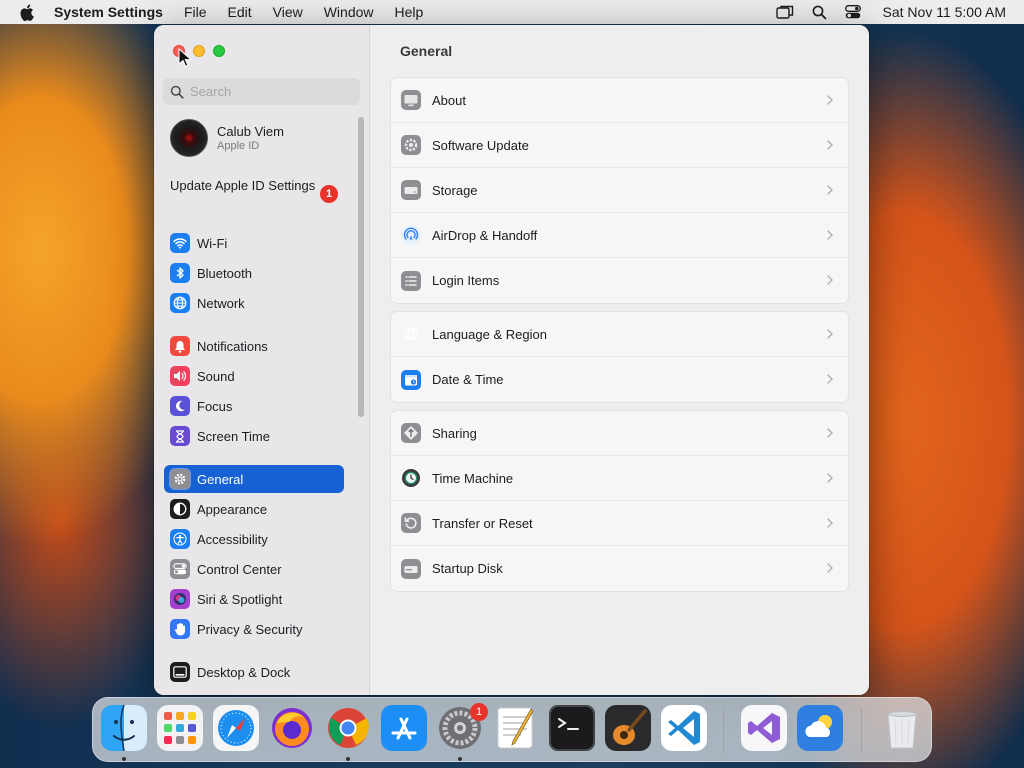 The image size is (1024, 768). I want to click on minimize-button, so click(199, 51).